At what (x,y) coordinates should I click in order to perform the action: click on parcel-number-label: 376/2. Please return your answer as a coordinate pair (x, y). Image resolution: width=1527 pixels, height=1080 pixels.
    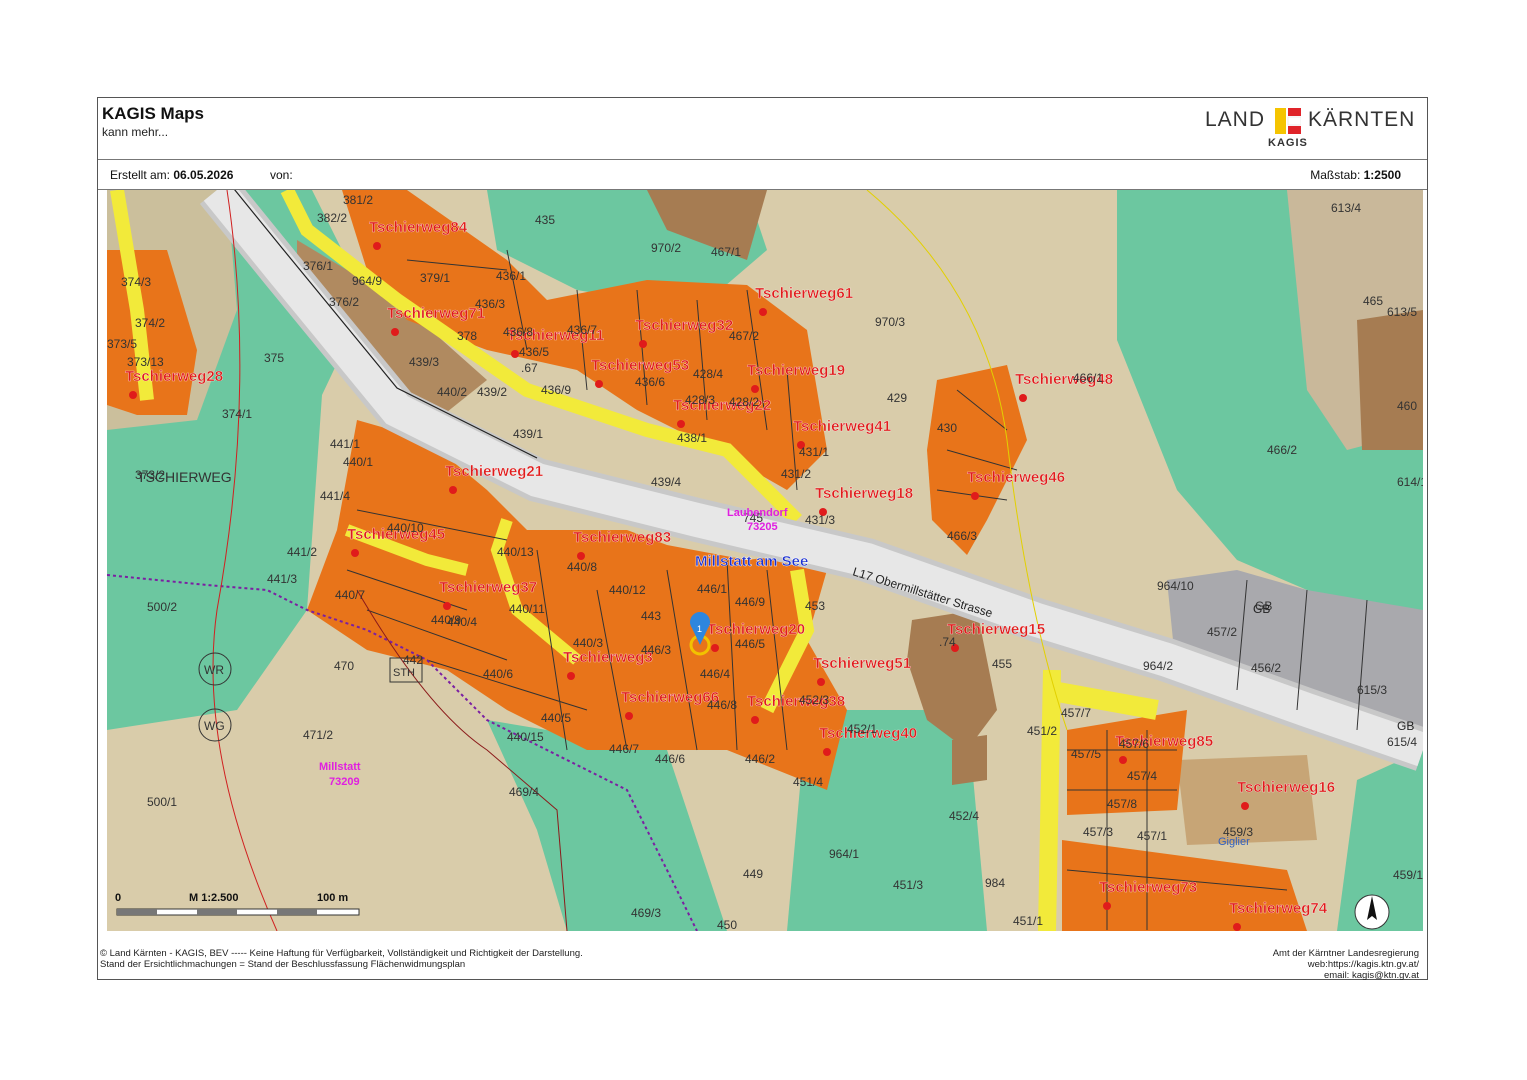
    Looking at the image, I should click on (344, 302).